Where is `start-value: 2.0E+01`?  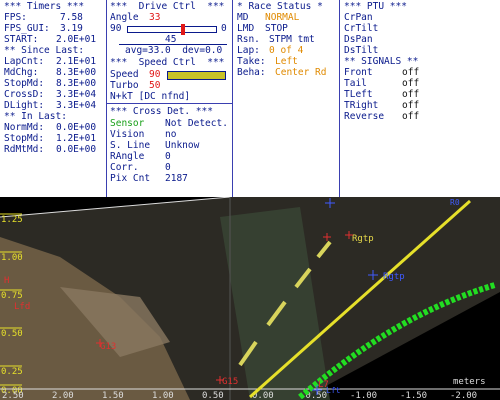 start-value: 2.0E+01 is located at coordinates (76, 39).